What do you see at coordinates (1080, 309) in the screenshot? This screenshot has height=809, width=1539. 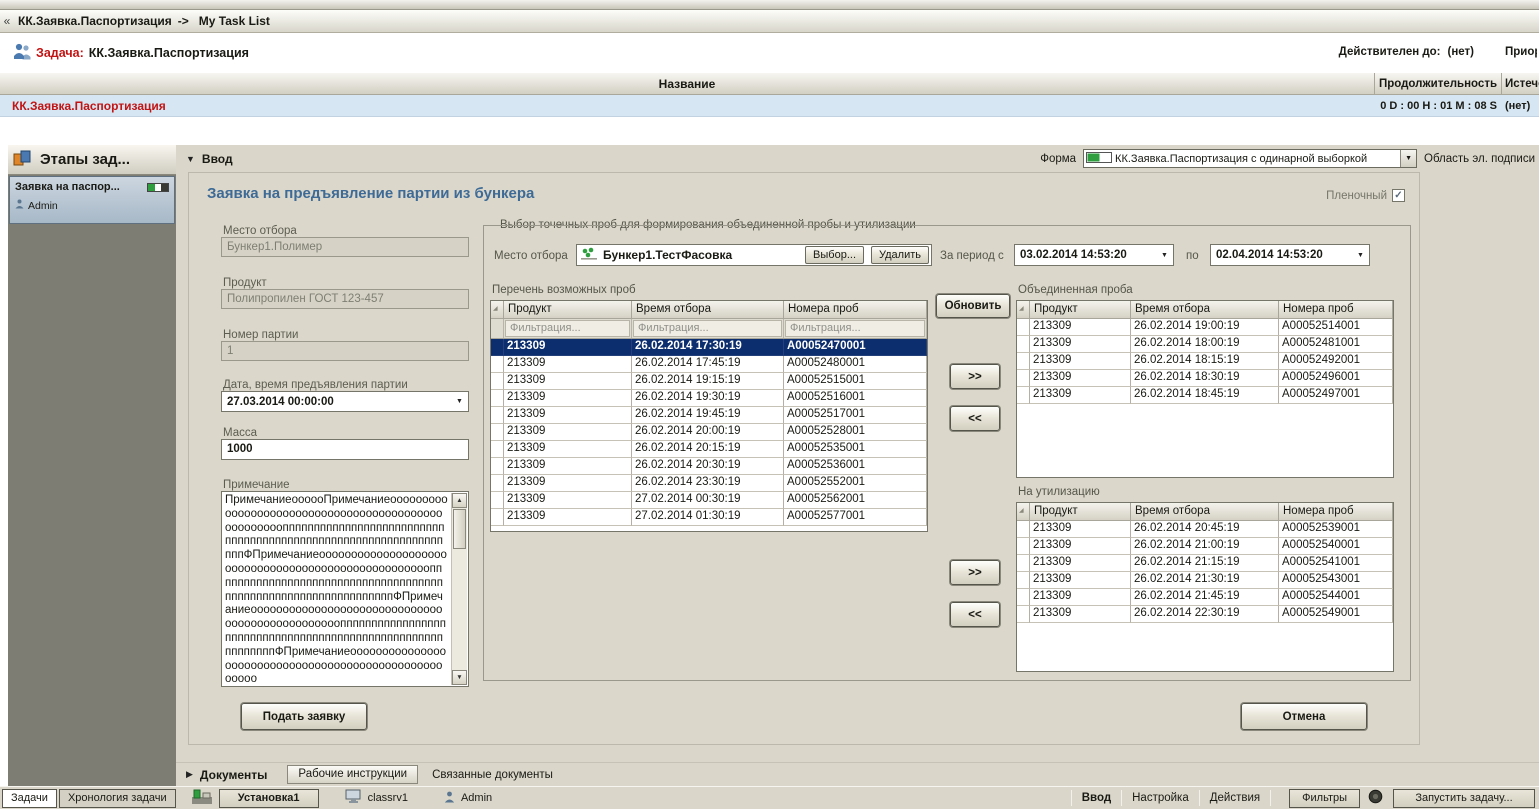 I see `column-header: Продукт` at bounding box center [1080, 309].